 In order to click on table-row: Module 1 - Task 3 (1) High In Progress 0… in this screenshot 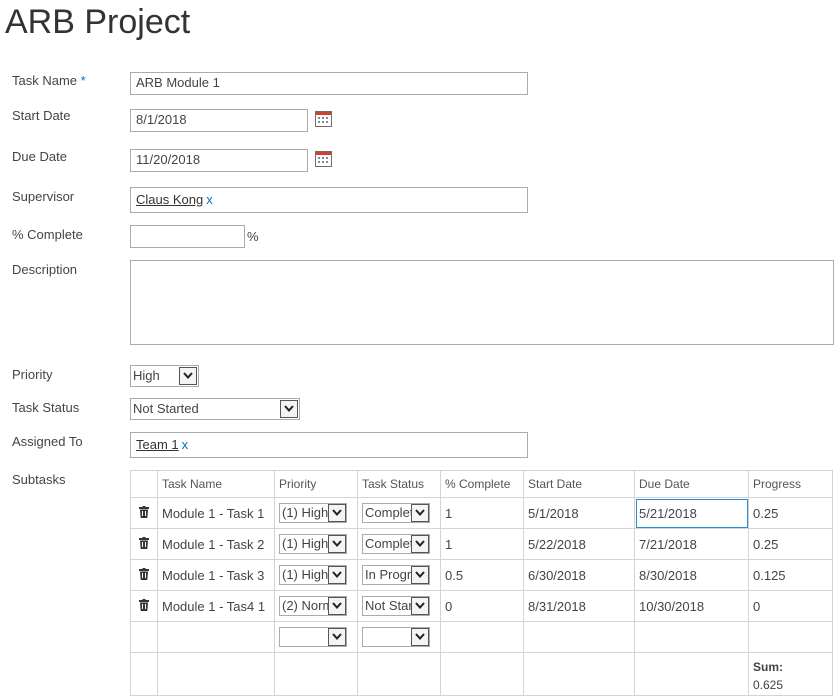, I will do `click(481, 575)`.